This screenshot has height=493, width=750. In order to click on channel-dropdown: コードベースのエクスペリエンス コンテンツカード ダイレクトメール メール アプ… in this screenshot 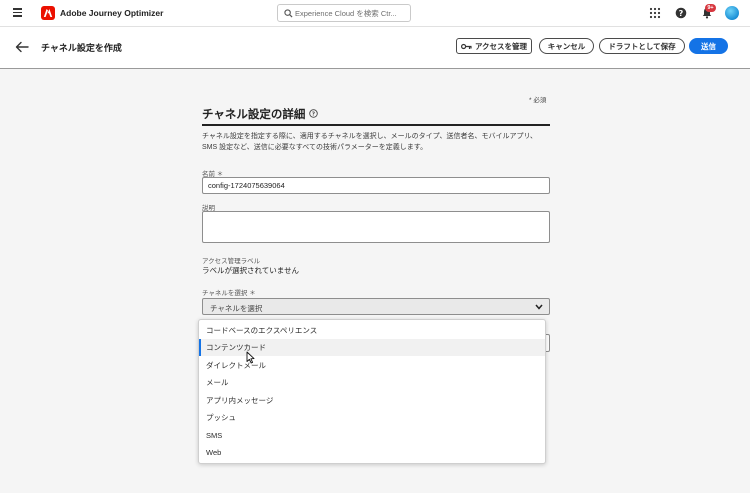, I will do `click(372, 391)`.